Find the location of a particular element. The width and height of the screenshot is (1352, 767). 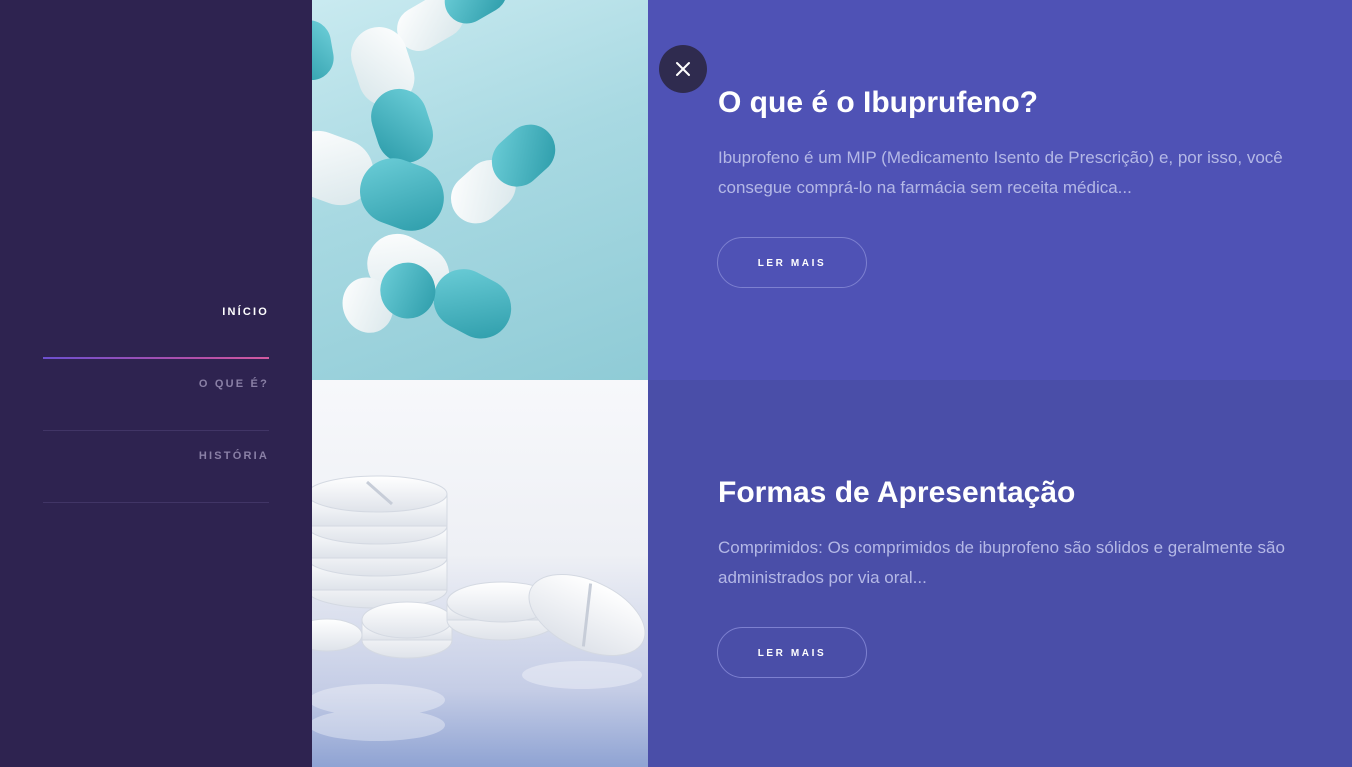

capsules-image is located at coordinates (480, 190).